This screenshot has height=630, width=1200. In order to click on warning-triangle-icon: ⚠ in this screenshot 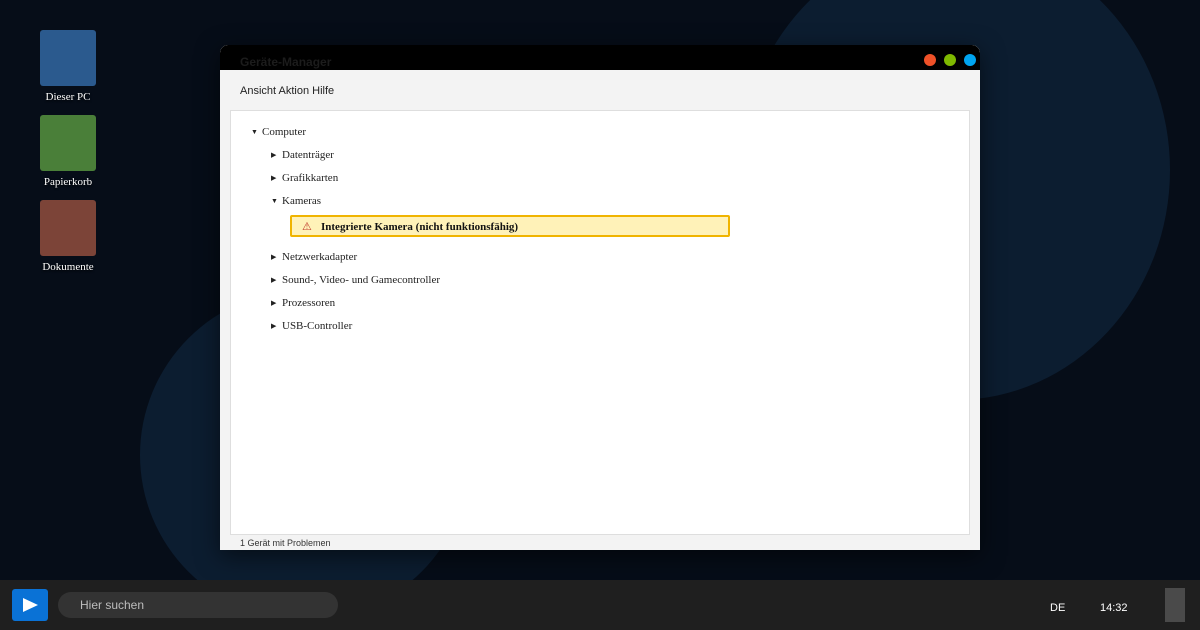, I will do `click(307, 227)`.